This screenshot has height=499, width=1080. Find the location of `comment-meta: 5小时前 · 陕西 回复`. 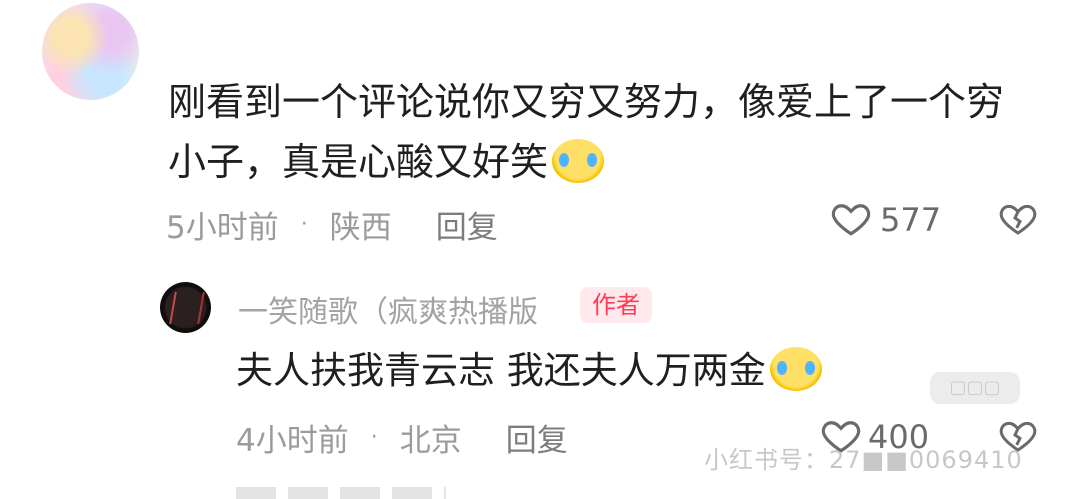

comment-meta: 5小时前 · 陕西 回复 is located at coordinates (332, 224).